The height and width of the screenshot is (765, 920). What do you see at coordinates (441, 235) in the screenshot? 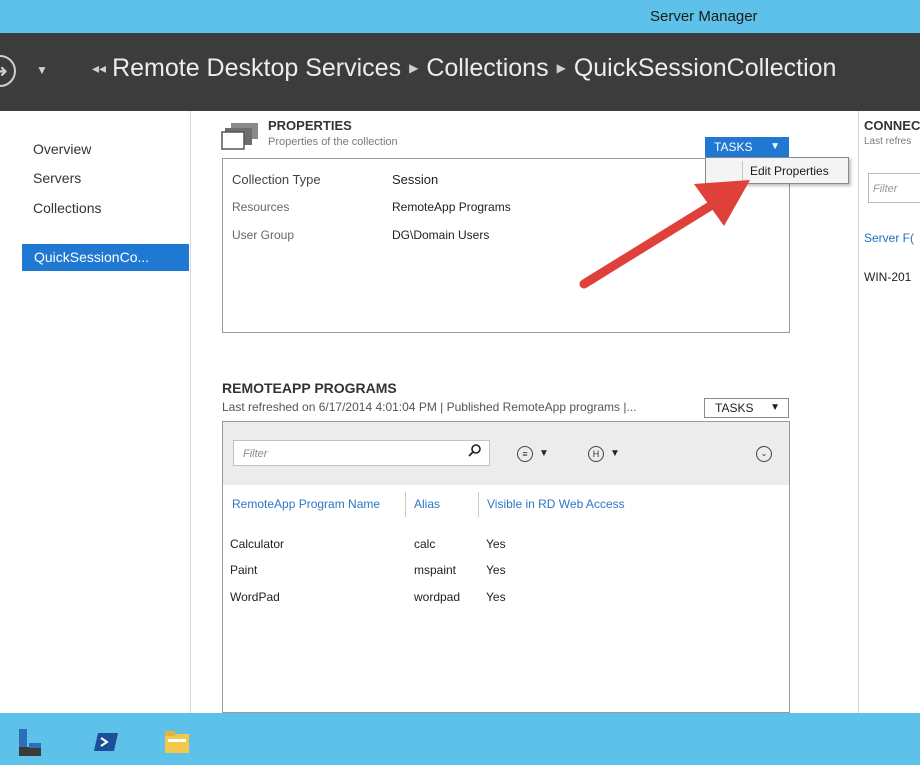
I see `property-value: DG\Domain Users` at bounding box center [441, 235].